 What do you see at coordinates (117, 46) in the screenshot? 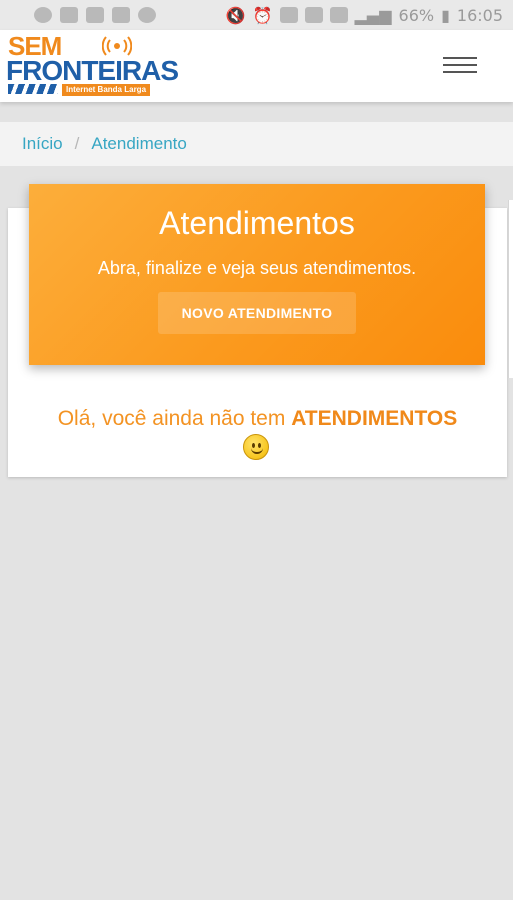
I see `antenna-icon` at bounding box center [117, 46].